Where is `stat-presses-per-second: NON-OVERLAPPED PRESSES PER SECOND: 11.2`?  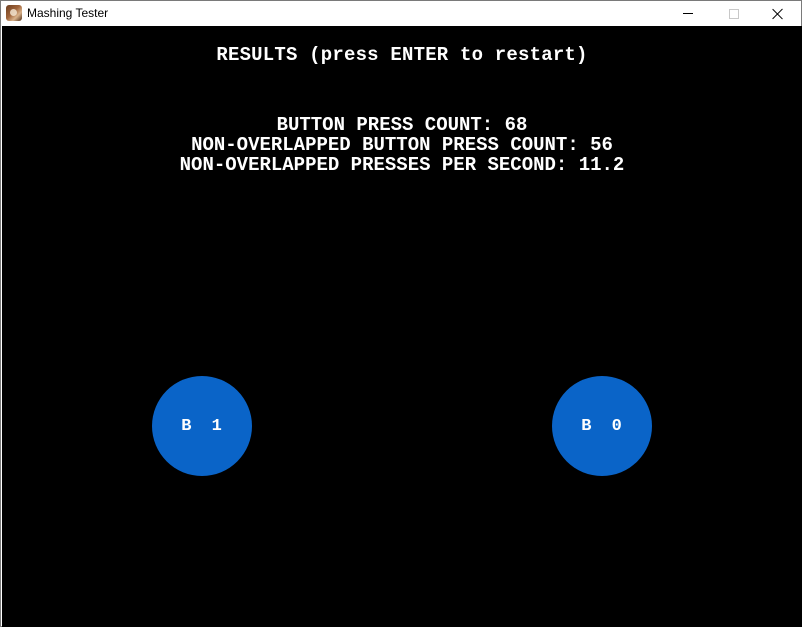
stat-presses-per-second: NON-OVERLAPPED PRESSES PER SECOND: 11.2 is located at coordinates (402, 165).